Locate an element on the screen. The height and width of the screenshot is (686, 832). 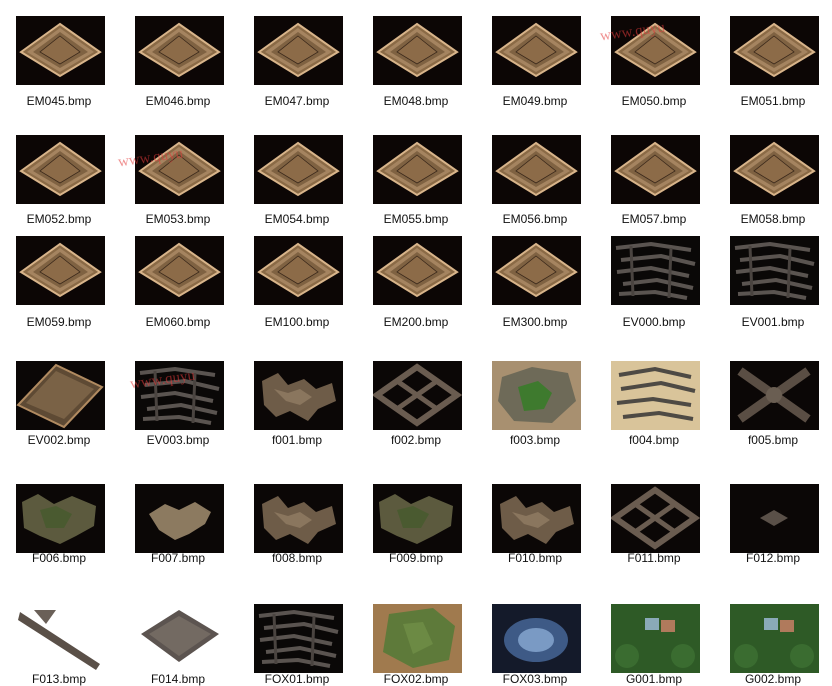
file-name-label: EM058.bmp is located at coordinates (772, 219).